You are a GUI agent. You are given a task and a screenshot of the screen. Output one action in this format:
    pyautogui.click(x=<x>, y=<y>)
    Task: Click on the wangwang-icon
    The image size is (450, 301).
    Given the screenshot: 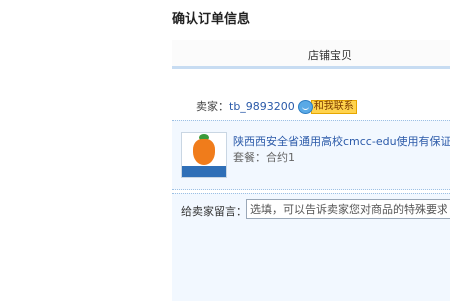 What is the action you would take?
    pyautogui.click(x=305, y=107)
    